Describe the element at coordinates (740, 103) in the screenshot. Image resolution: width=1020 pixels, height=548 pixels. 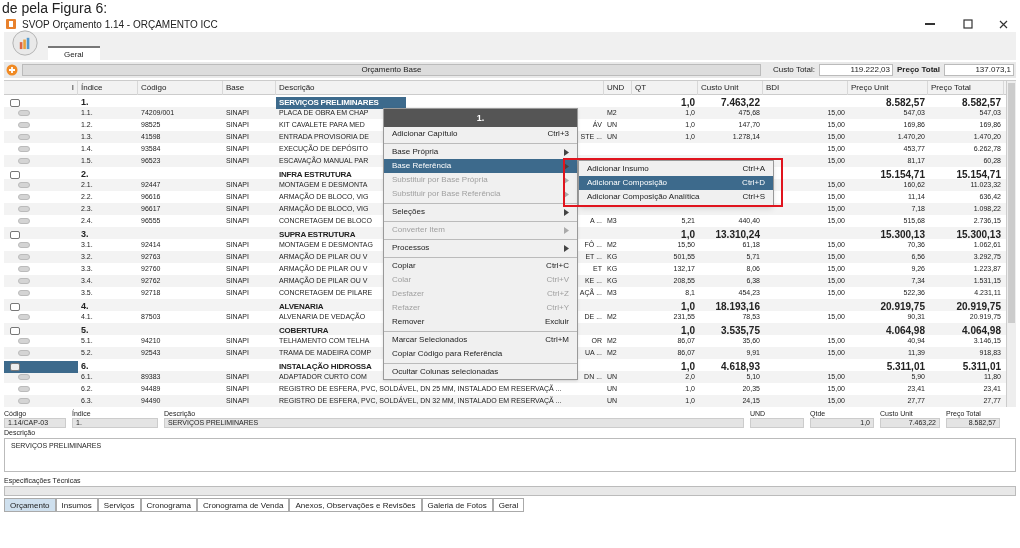
I see `table-cell-text: 7.463,22` at that location.